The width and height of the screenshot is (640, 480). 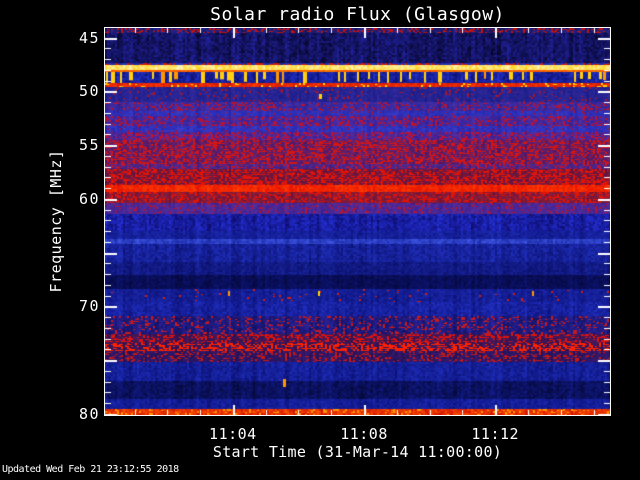 I want to click on x-axis-title: Start Time (31-Mar-14 11:00:00), so click(x=357, y=452).